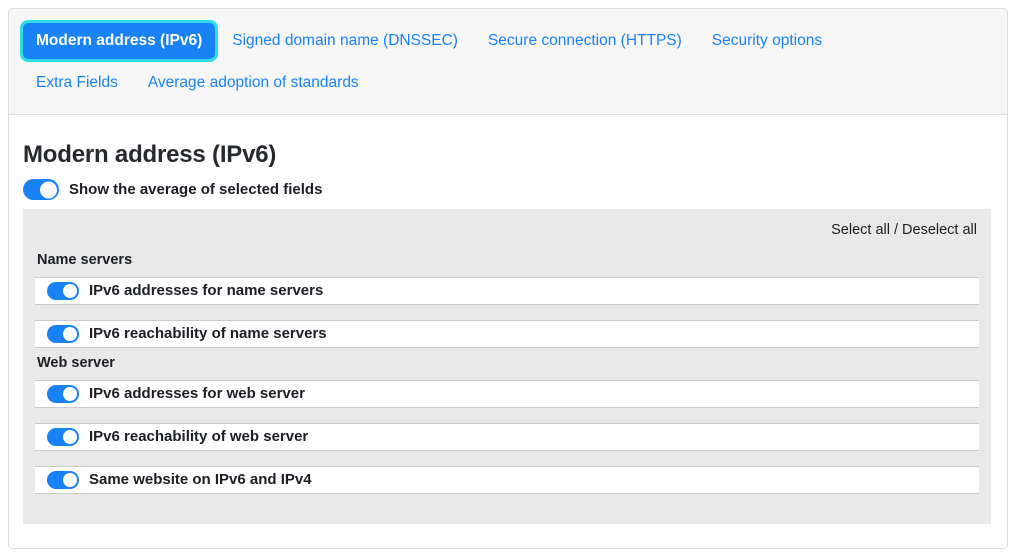  What do you see at coordinates (253, 83) in the screenshot?
I see `tab-average-adoption-of-standards: Average adoption of standards` at bounding box center [253, 83].